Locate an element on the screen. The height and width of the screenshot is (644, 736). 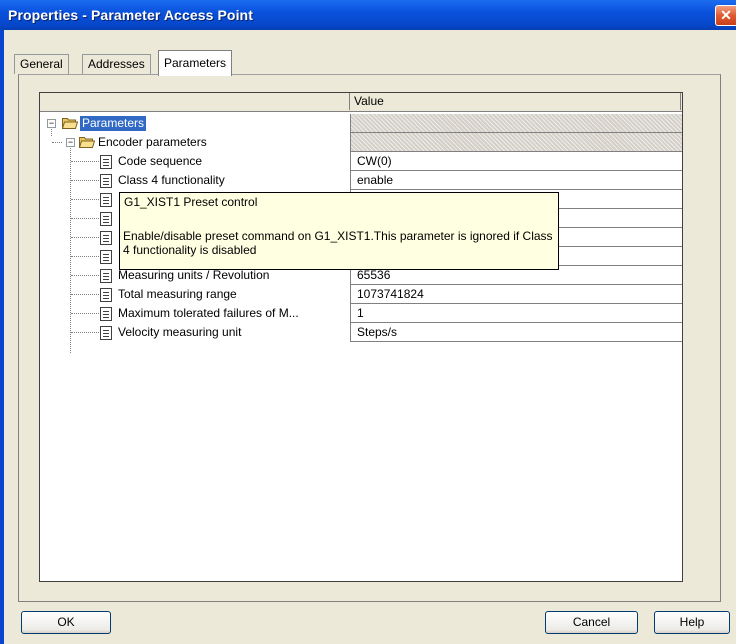
tree-row-root: − Parameters is located at coordinates (361, 123).